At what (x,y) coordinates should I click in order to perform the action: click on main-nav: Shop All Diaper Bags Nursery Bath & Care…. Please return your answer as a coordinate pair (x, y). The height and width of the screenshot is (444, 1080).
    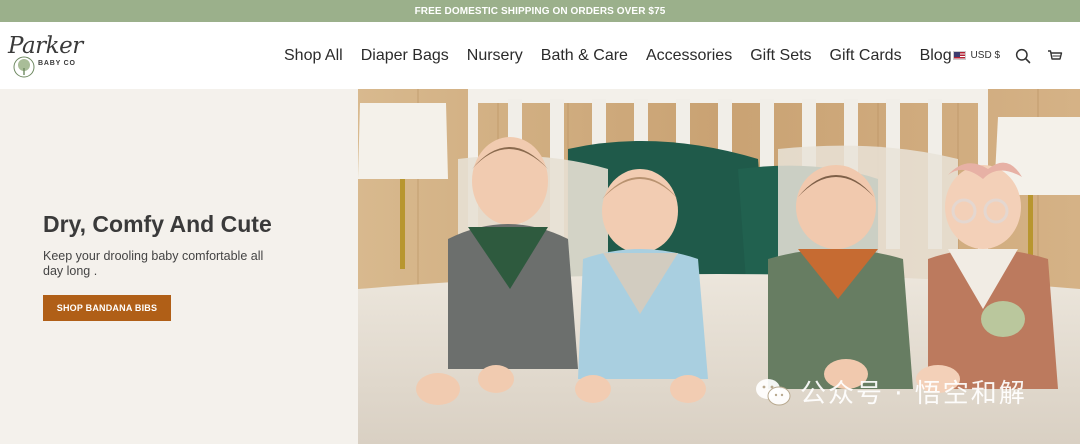
    Looking at the image, I should click on (618, 55).